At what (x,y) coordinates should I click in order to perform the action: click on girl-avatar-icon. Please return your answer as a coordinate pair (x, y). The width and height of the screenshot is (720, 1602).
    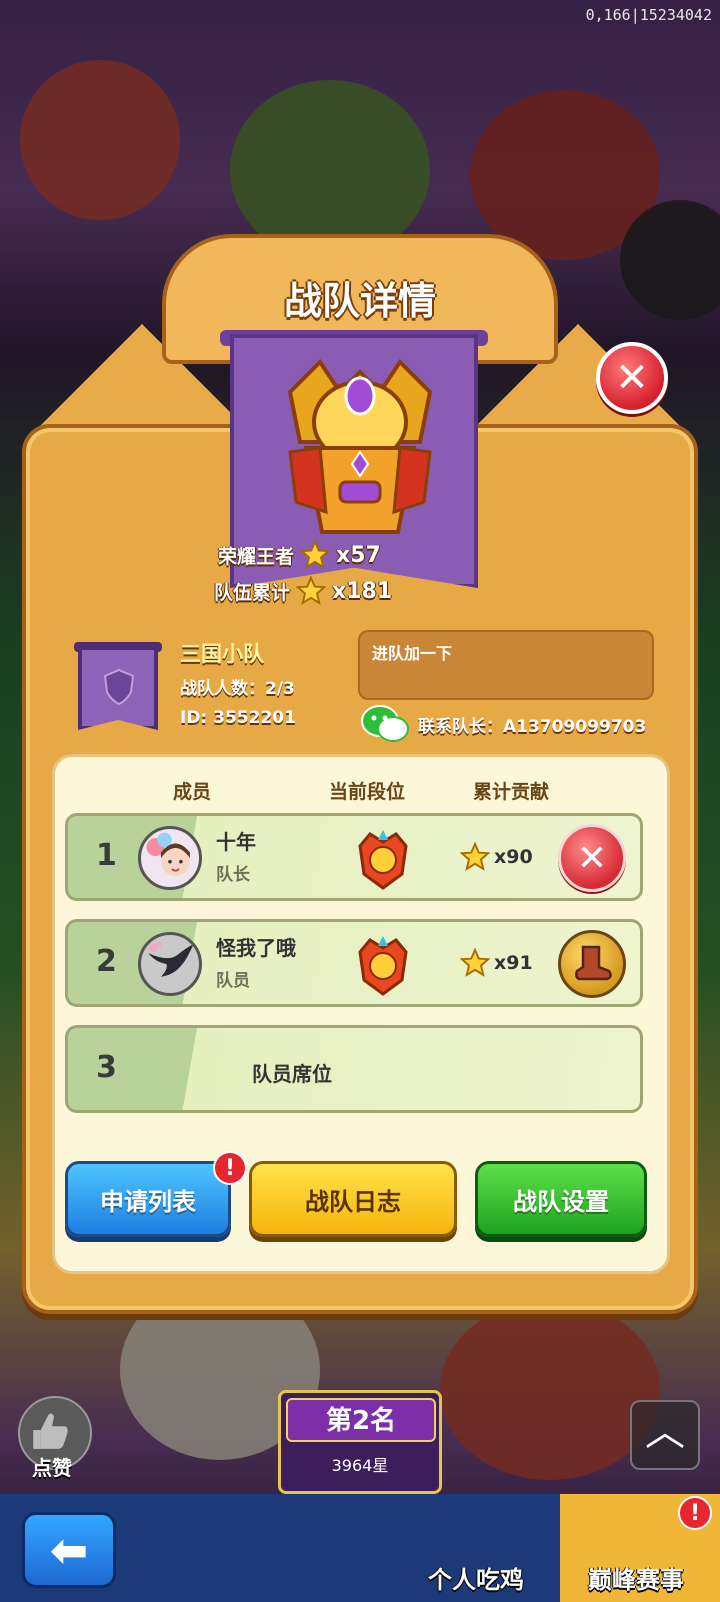
    Looking at the image, I should click on (168, 854).